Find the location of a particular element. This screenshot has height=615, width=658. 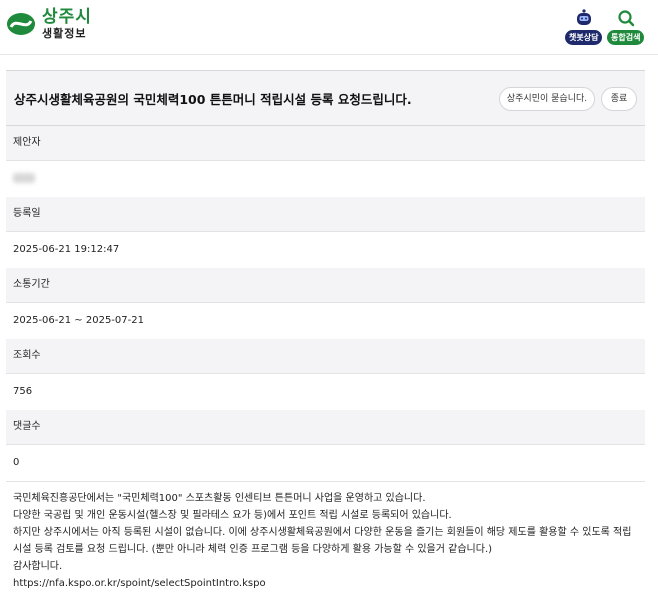

site-header: 상주시 생활정보 챗봇상담 통합검색 is located at coordinates (329, 27).